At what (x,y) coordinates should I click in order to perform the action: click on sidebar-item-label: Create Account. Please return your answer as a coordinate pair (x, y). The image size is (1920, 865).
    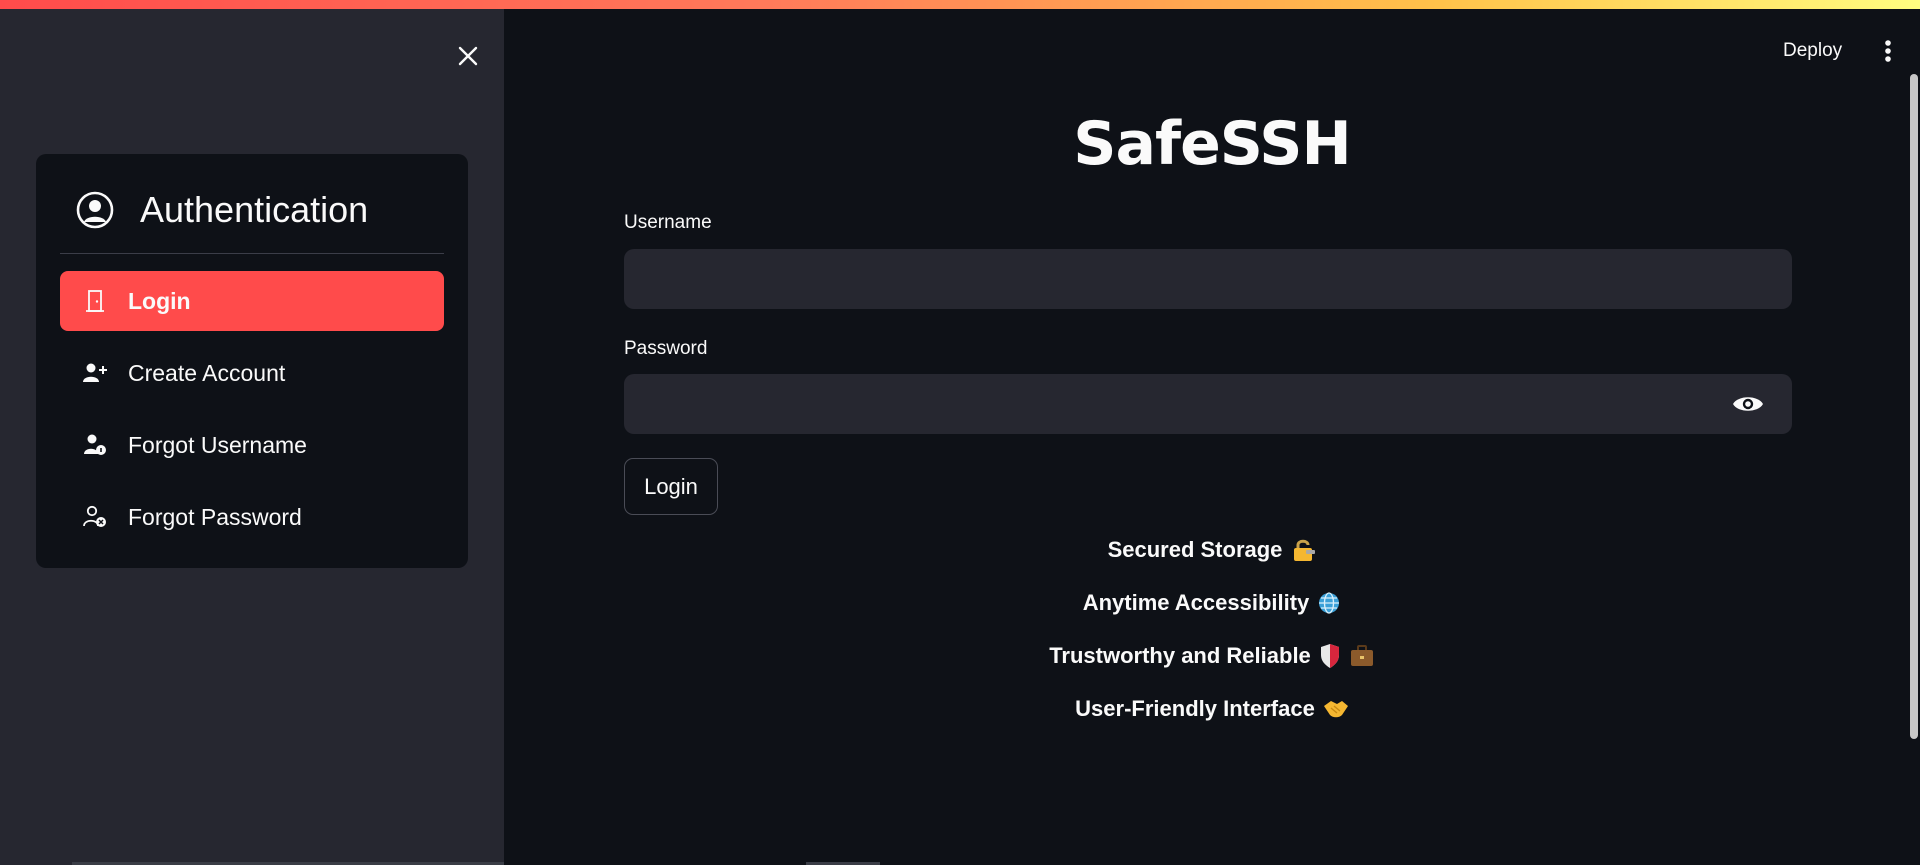
    Looking at the image, I should click on (207, 372).